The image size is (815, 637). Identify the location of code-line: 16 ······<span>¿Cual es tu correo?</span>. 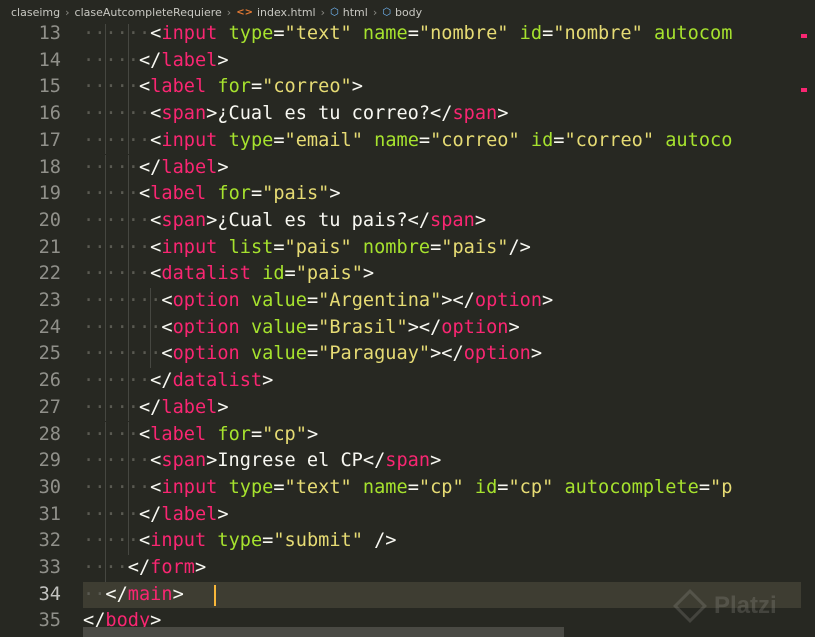
(407, 114).